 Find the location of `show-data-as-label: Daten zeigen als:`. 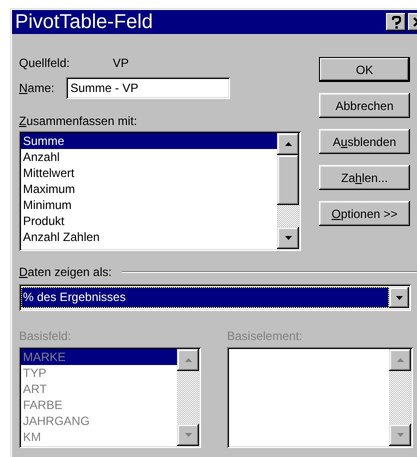

show-data-as-label: Daten zeigen als: is located at coordinates (65, 272).